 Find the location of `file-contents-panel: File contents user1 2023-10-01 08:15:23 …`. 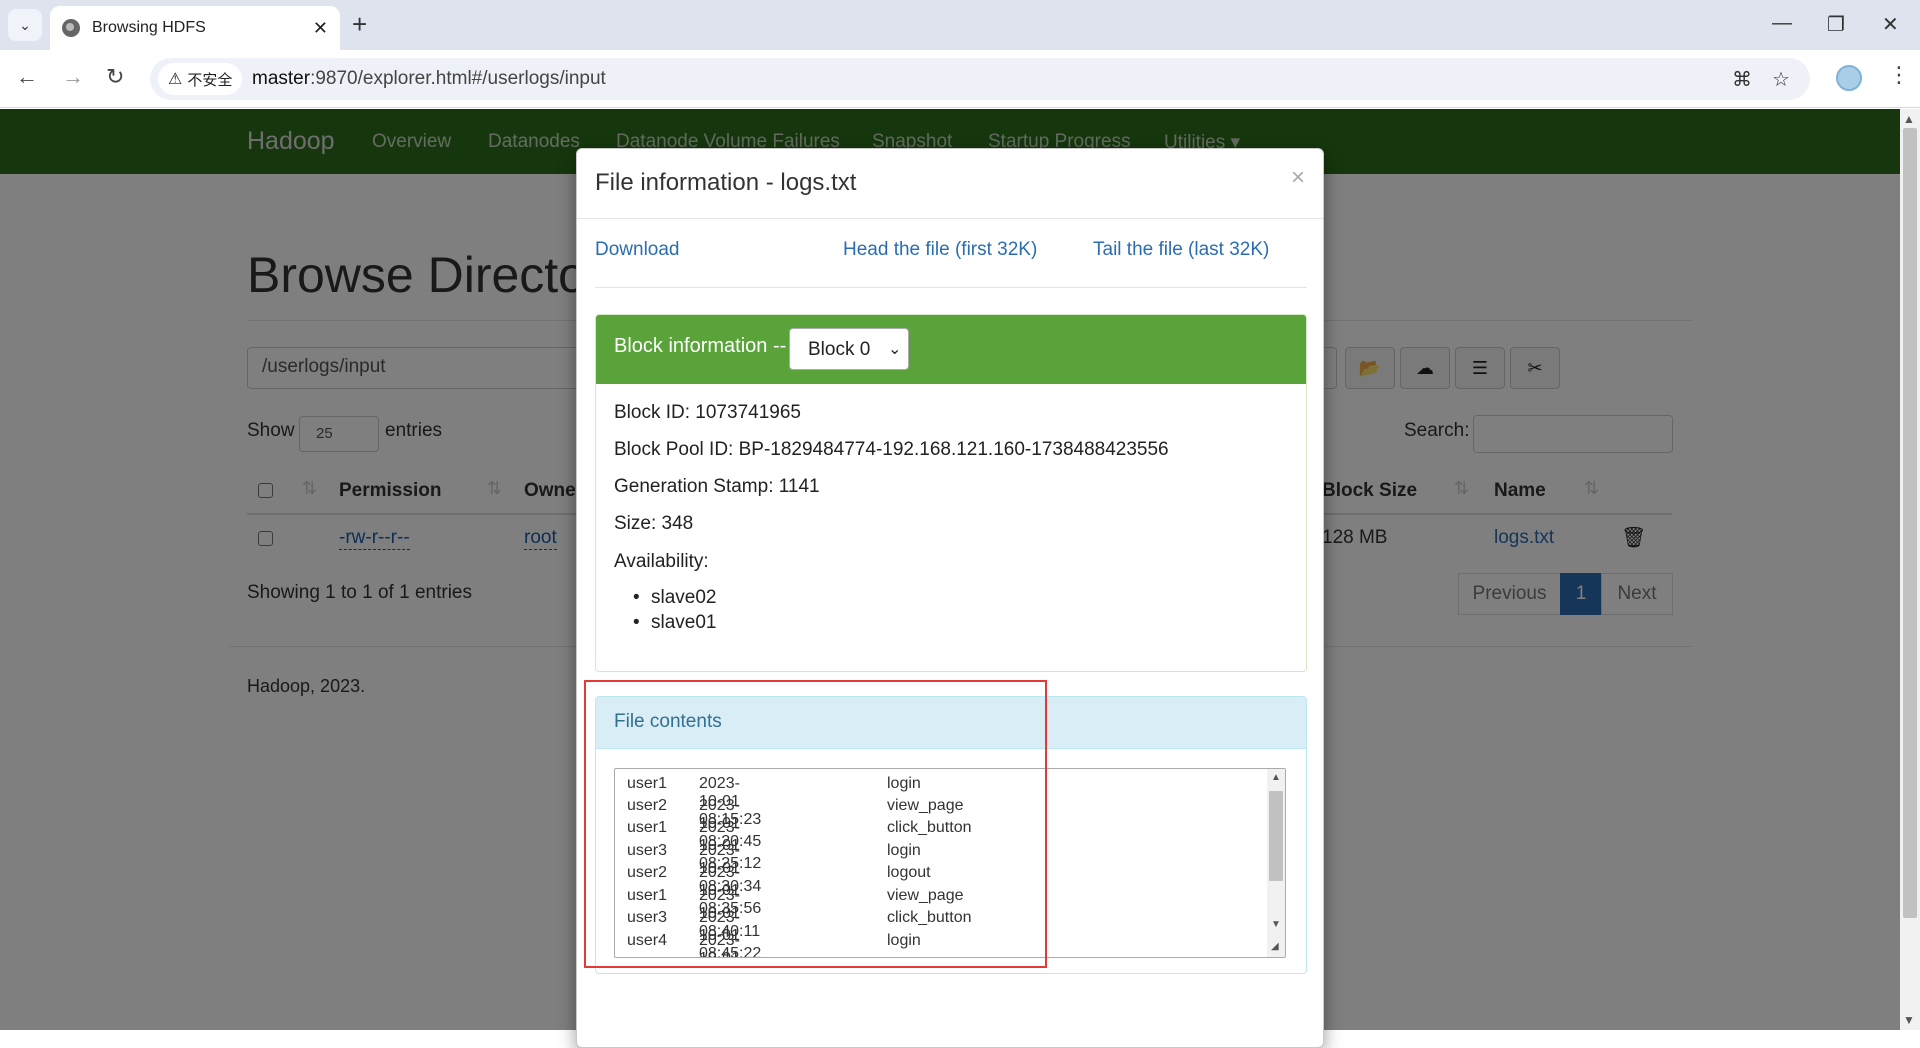

file-contents-panel: File contents user1 2023-10-01 08:15:23 … is located at coordinates (951, 835).